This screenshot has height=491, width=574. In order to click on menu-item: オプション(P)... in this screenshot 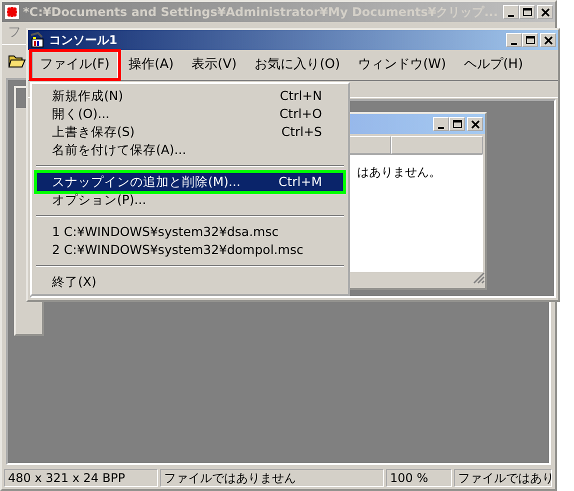, I will do `click(190, 200)`.